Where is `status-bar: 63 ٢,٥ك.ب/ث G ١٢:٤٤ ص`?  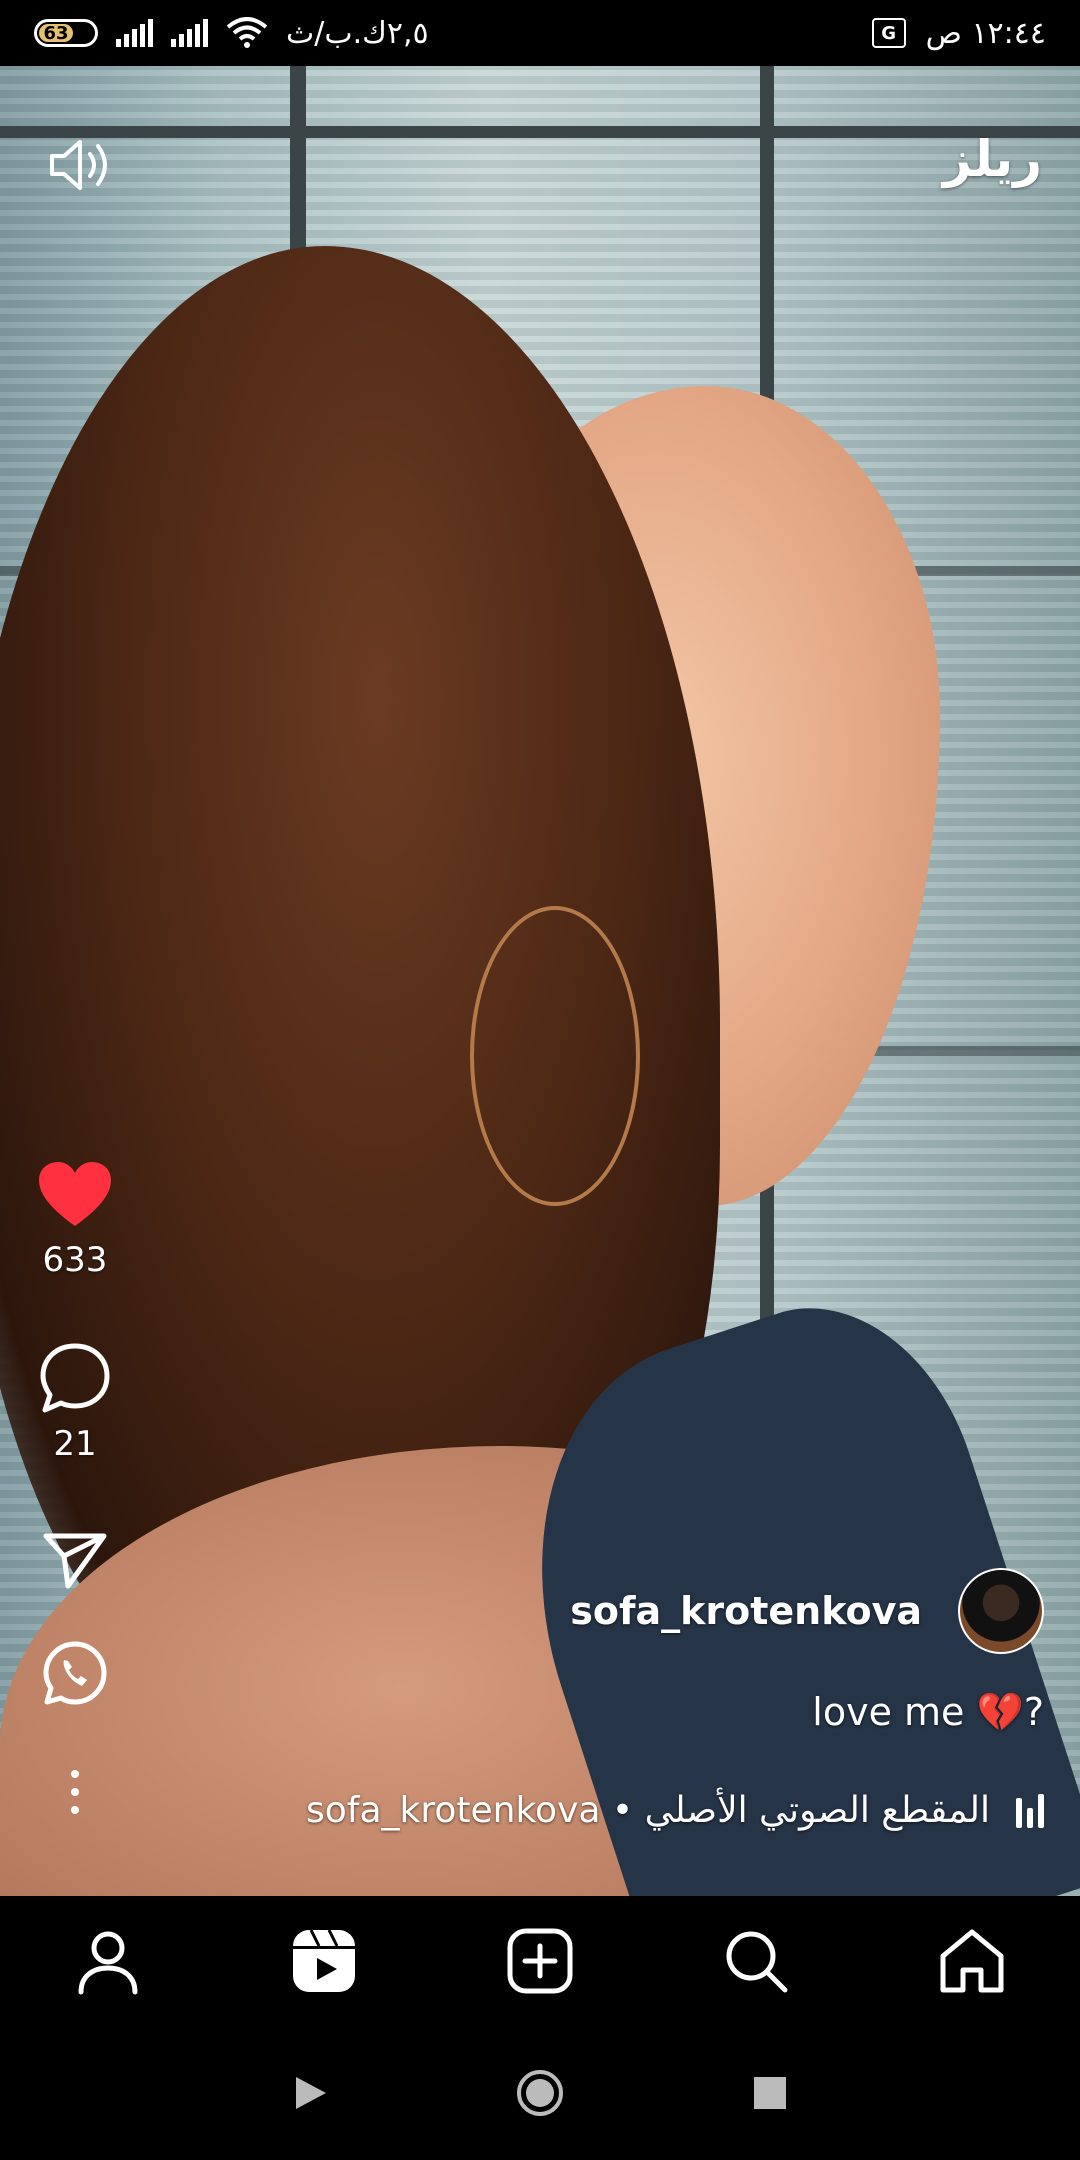
status-bar: 63 ٢,٥ك.ب/ث G ١٢:٤٤ ص is located at coordinates (540, 33).